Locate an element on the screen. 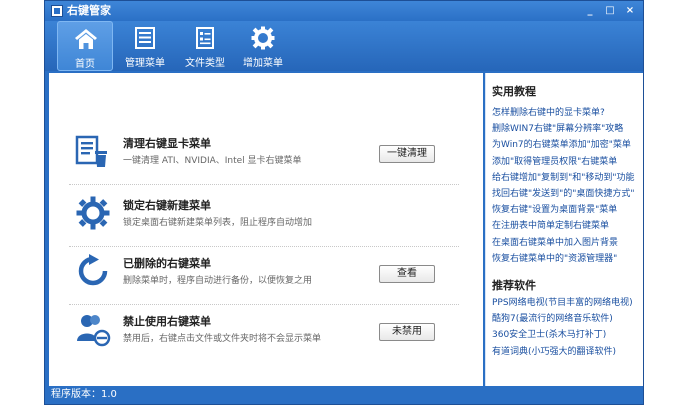 The image size is (688, 405). tab-add-menu: 增加菜单 is located at coordinates (263, 46).